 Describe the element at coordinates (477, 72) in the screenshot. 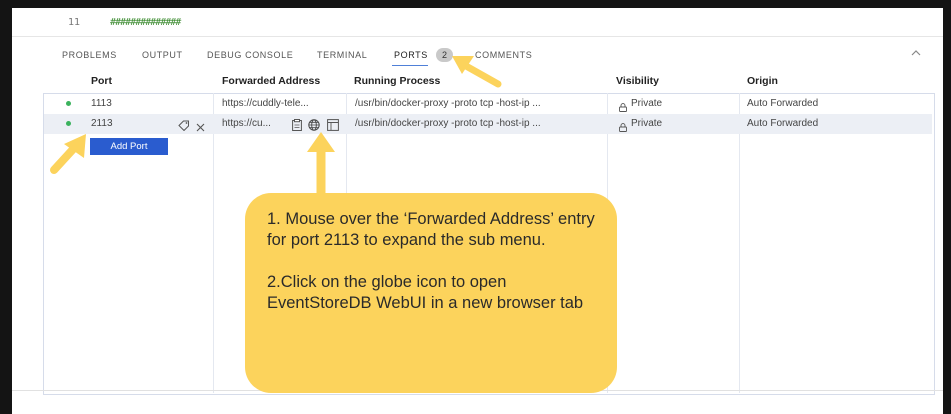

I see `arrow-to-ports-tab` at that location.